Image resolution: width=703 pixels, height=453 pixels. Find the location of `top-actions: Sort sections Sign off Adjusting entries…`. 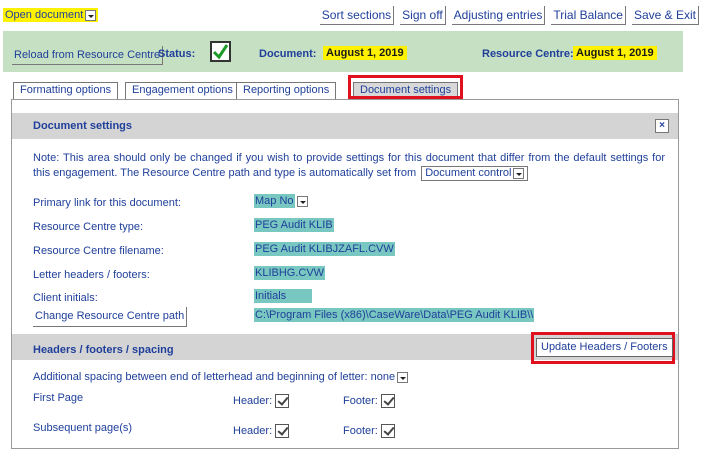

top-actions: Sort sections Sign off Adjusting entries… is located at coordinates (509, 15).